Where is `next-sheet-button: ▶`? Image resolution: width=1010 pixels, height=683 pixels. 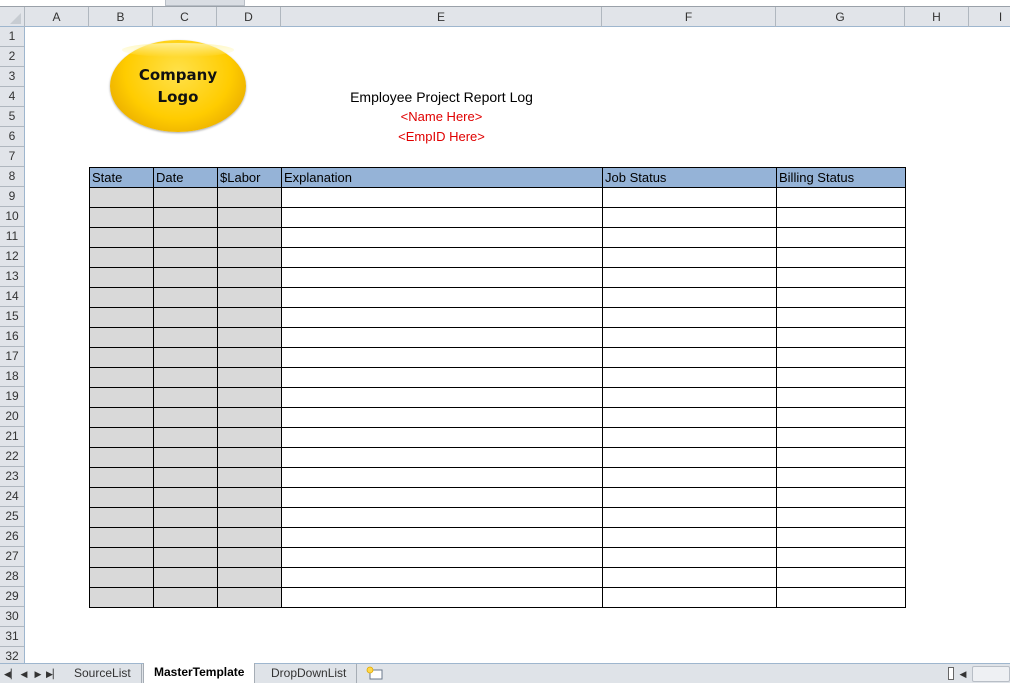
next-sheet-button: ▶ is located at coordinates (38, 674).